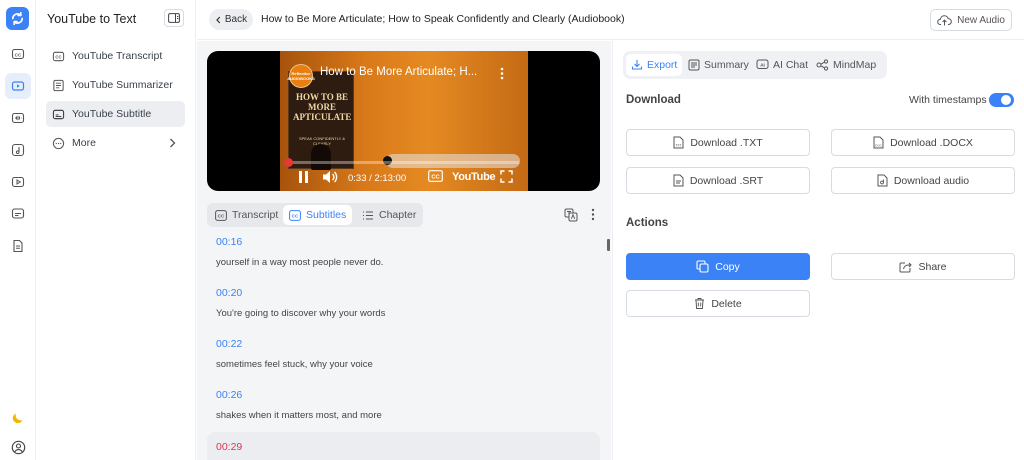  What do you see at coordinates (593, 214) in the screenshot?
I see `more-vertical-icon` at bounding box center [593, 214].